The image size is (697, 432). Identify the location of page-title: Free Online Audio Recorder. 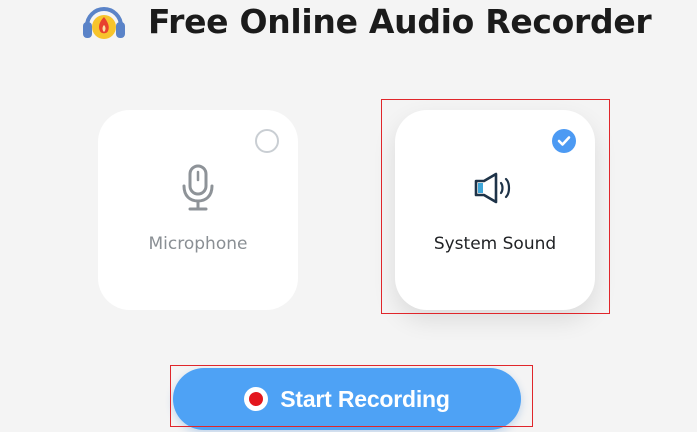
(400, 21).